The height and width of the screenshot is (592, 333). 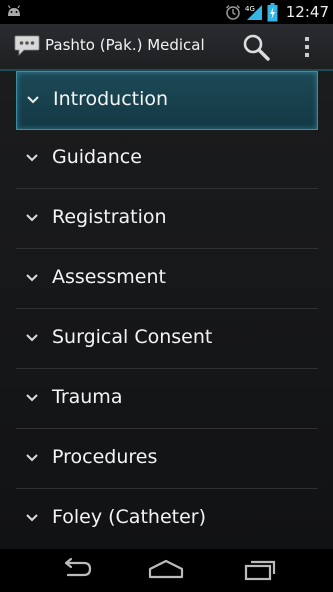 What do you see at coordinates (167, 399) in the screenshot?
I see `list-item-trauma: Trauma` at bounding box center [167, 399].